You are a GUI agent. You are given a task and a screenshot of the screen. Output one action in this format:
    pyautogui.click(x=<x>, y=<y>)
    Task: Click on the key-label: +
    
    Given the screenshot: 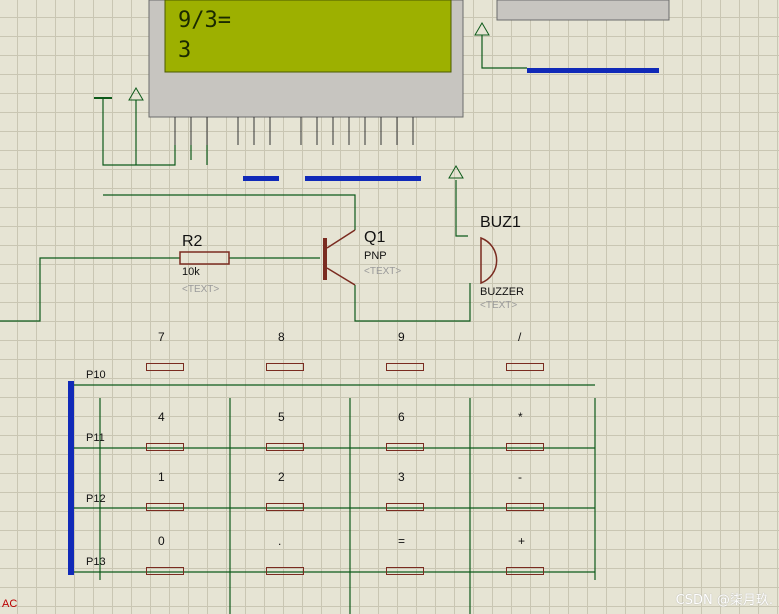 What is the action you would take?
    pyautogui.click(x=522, y=541)
    